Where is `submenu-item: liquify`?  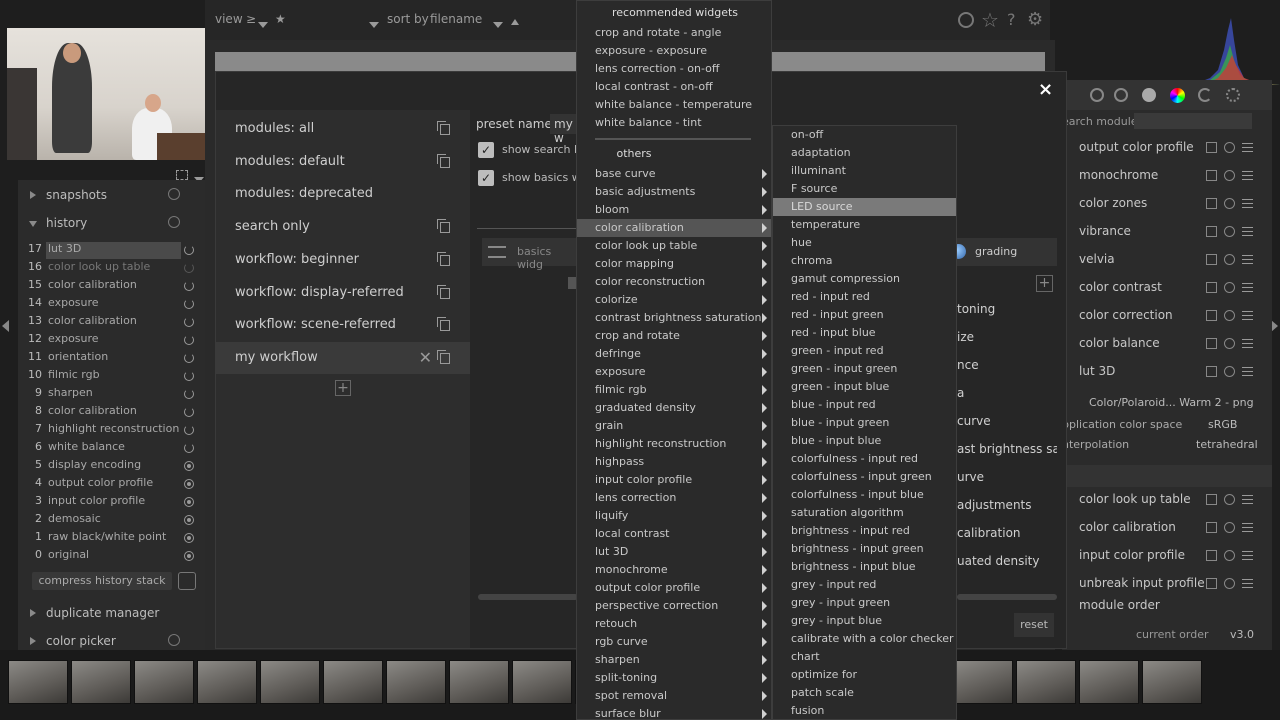
submenu-item: liquify is located at coordinates (674, 516).